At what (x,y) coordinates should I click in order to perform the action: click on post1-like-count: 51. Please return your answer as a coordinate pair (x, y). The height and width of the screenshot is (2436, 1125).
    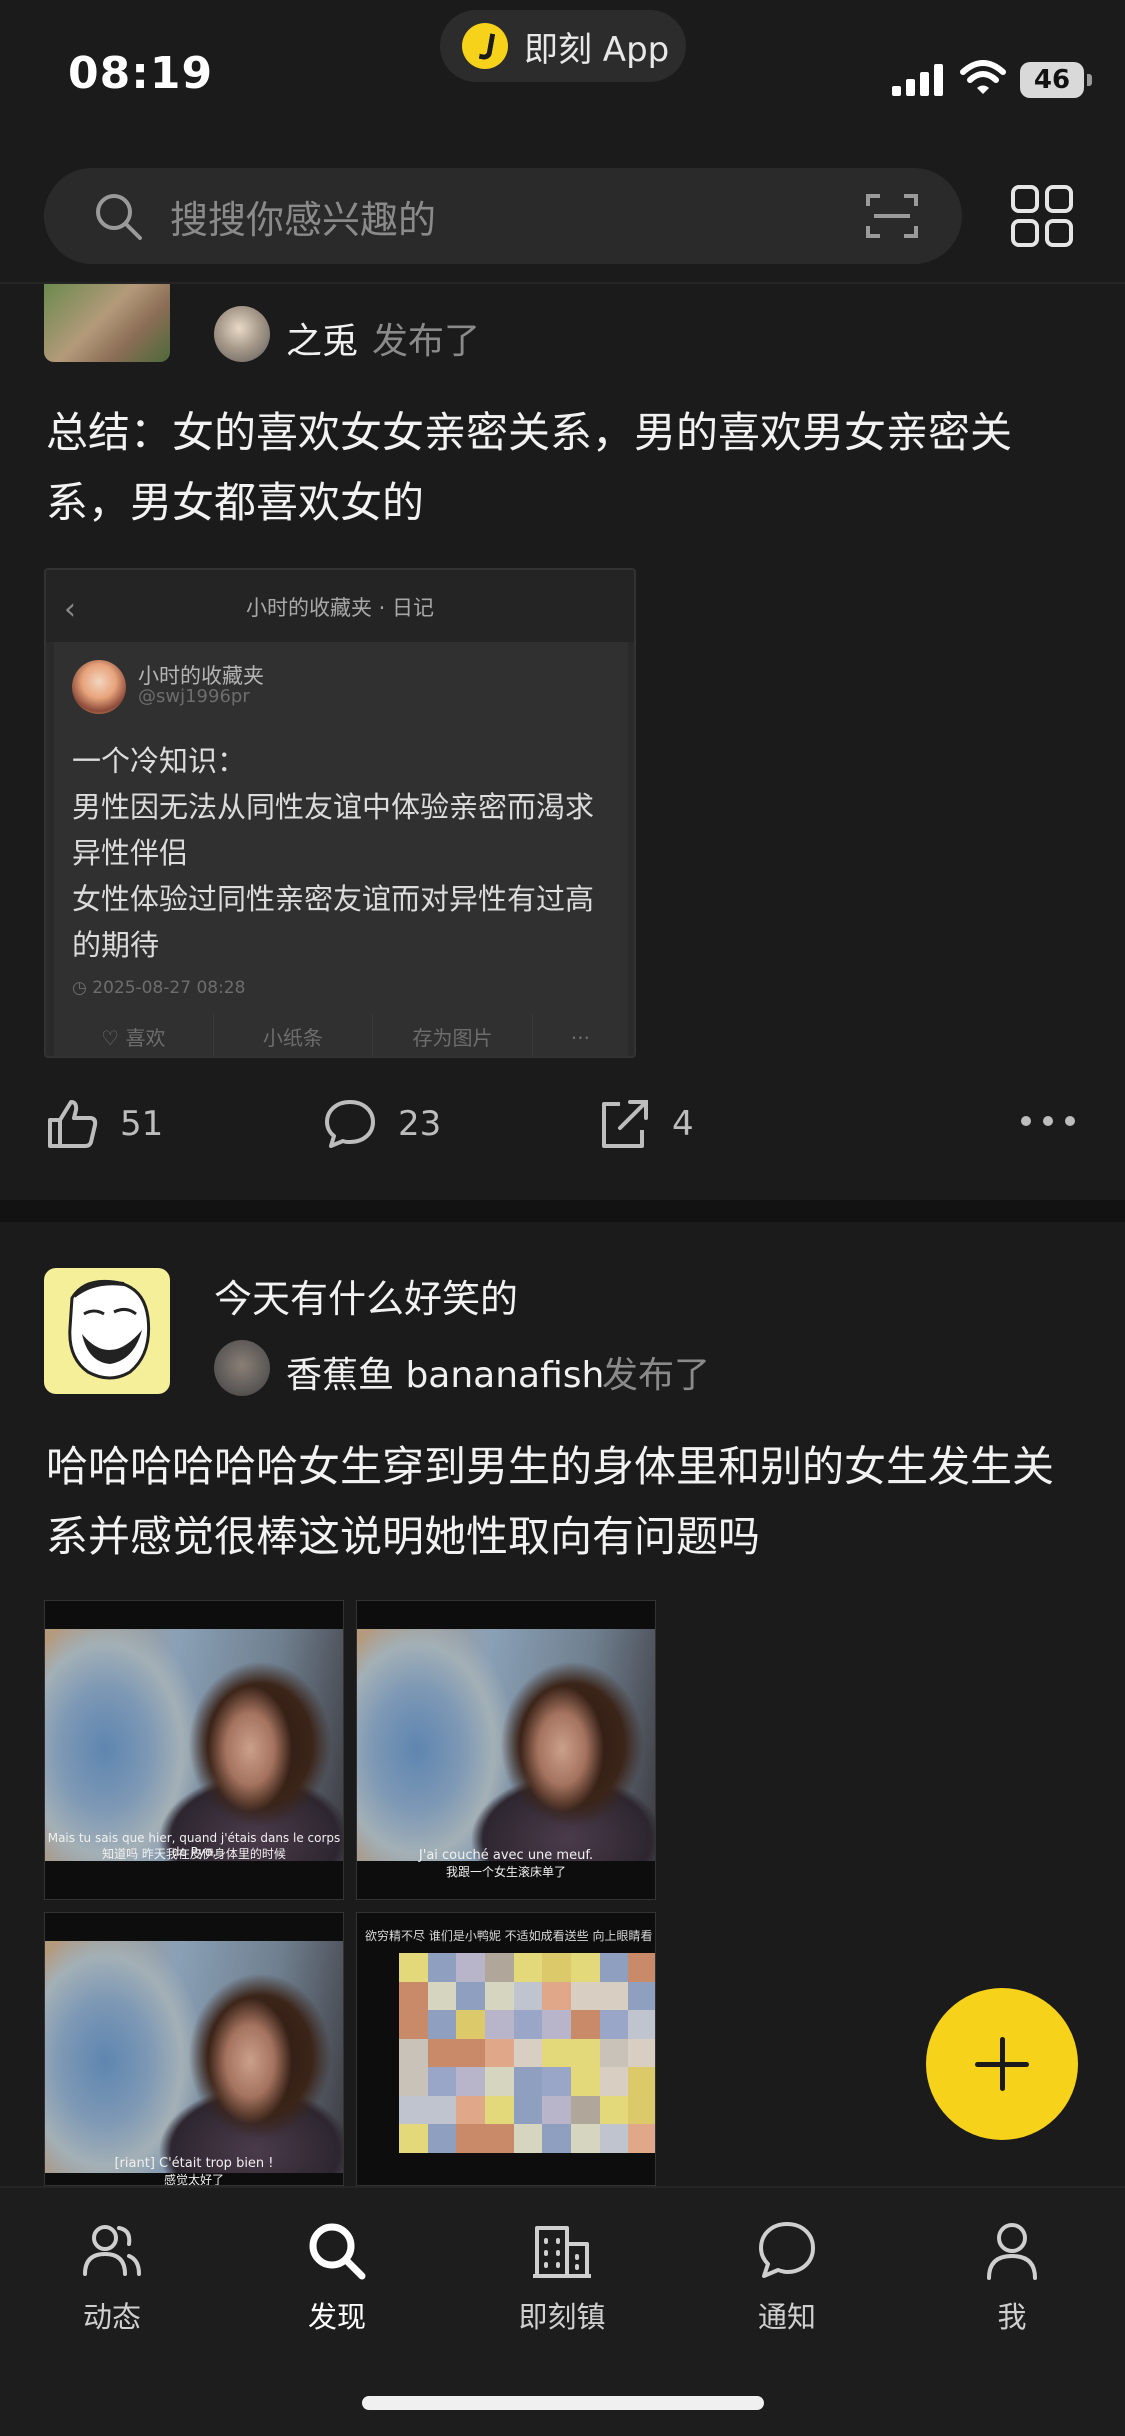
    Looking at the image, I should click on (142, 1124).